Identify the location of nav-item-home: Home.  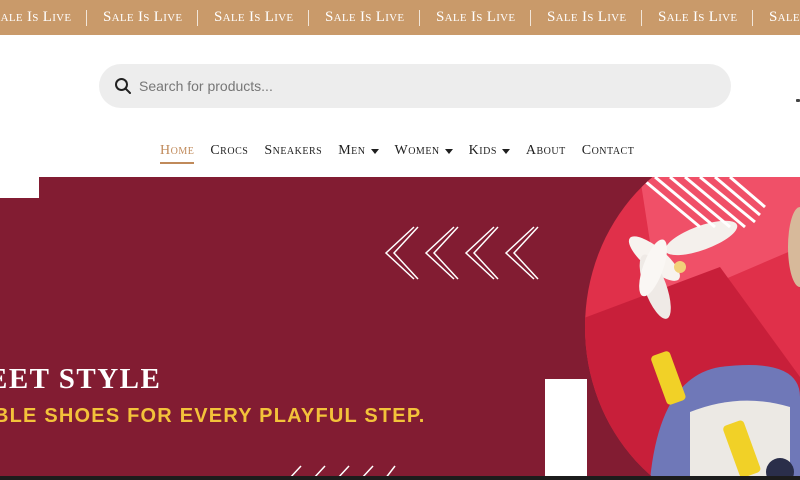
(177, 153).